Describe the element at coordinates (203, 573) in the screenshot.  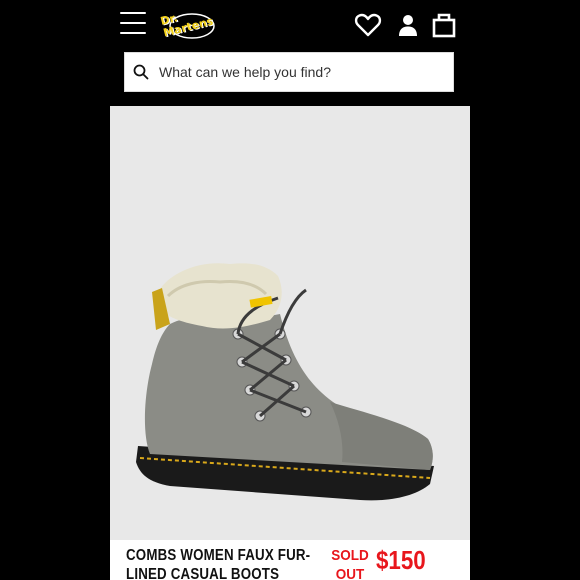
I see `product-title-line-2: LINED CASUAL BOOTS` at that location.